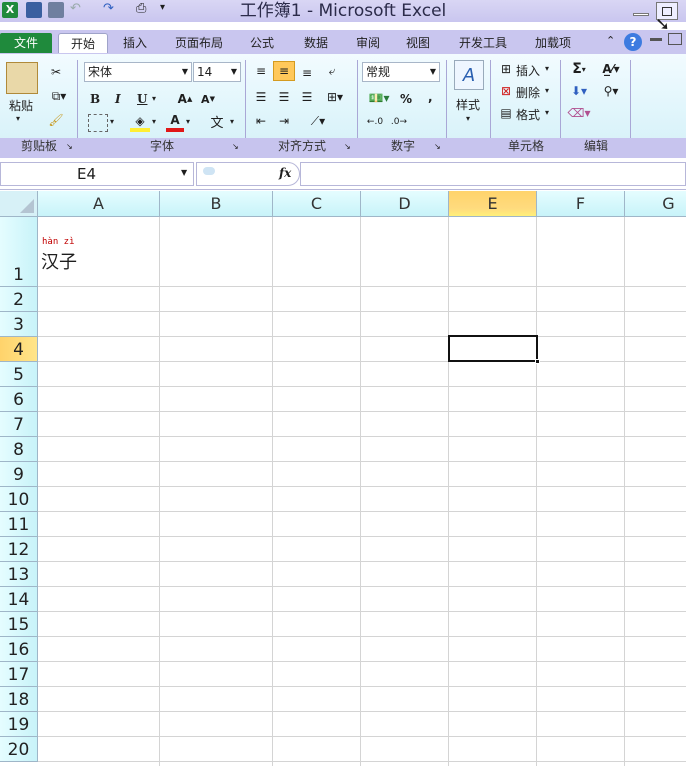  What do you see at coordinates (547, 112) in the screenshot?
I see `format-dropdown-icon: ▾` at bounding box center [547, 112].